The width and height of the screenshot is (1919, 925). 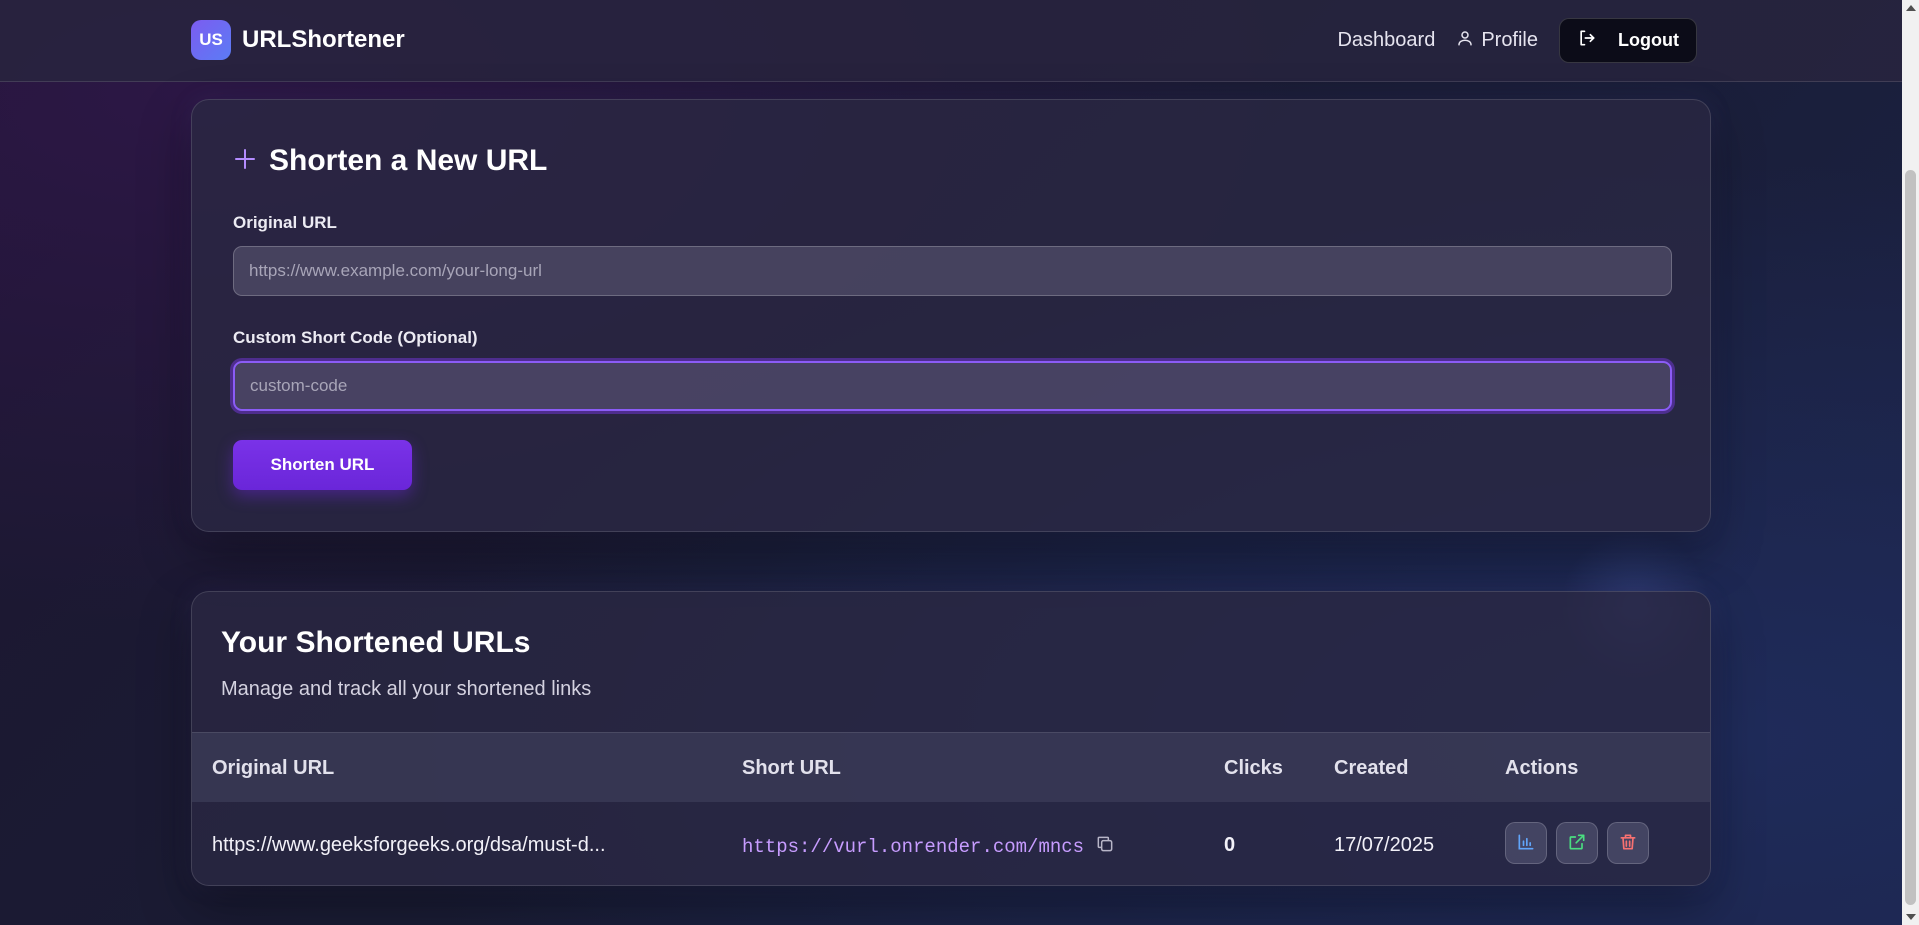 I want to click on logo-badge: US, so click(x=211, y=40).